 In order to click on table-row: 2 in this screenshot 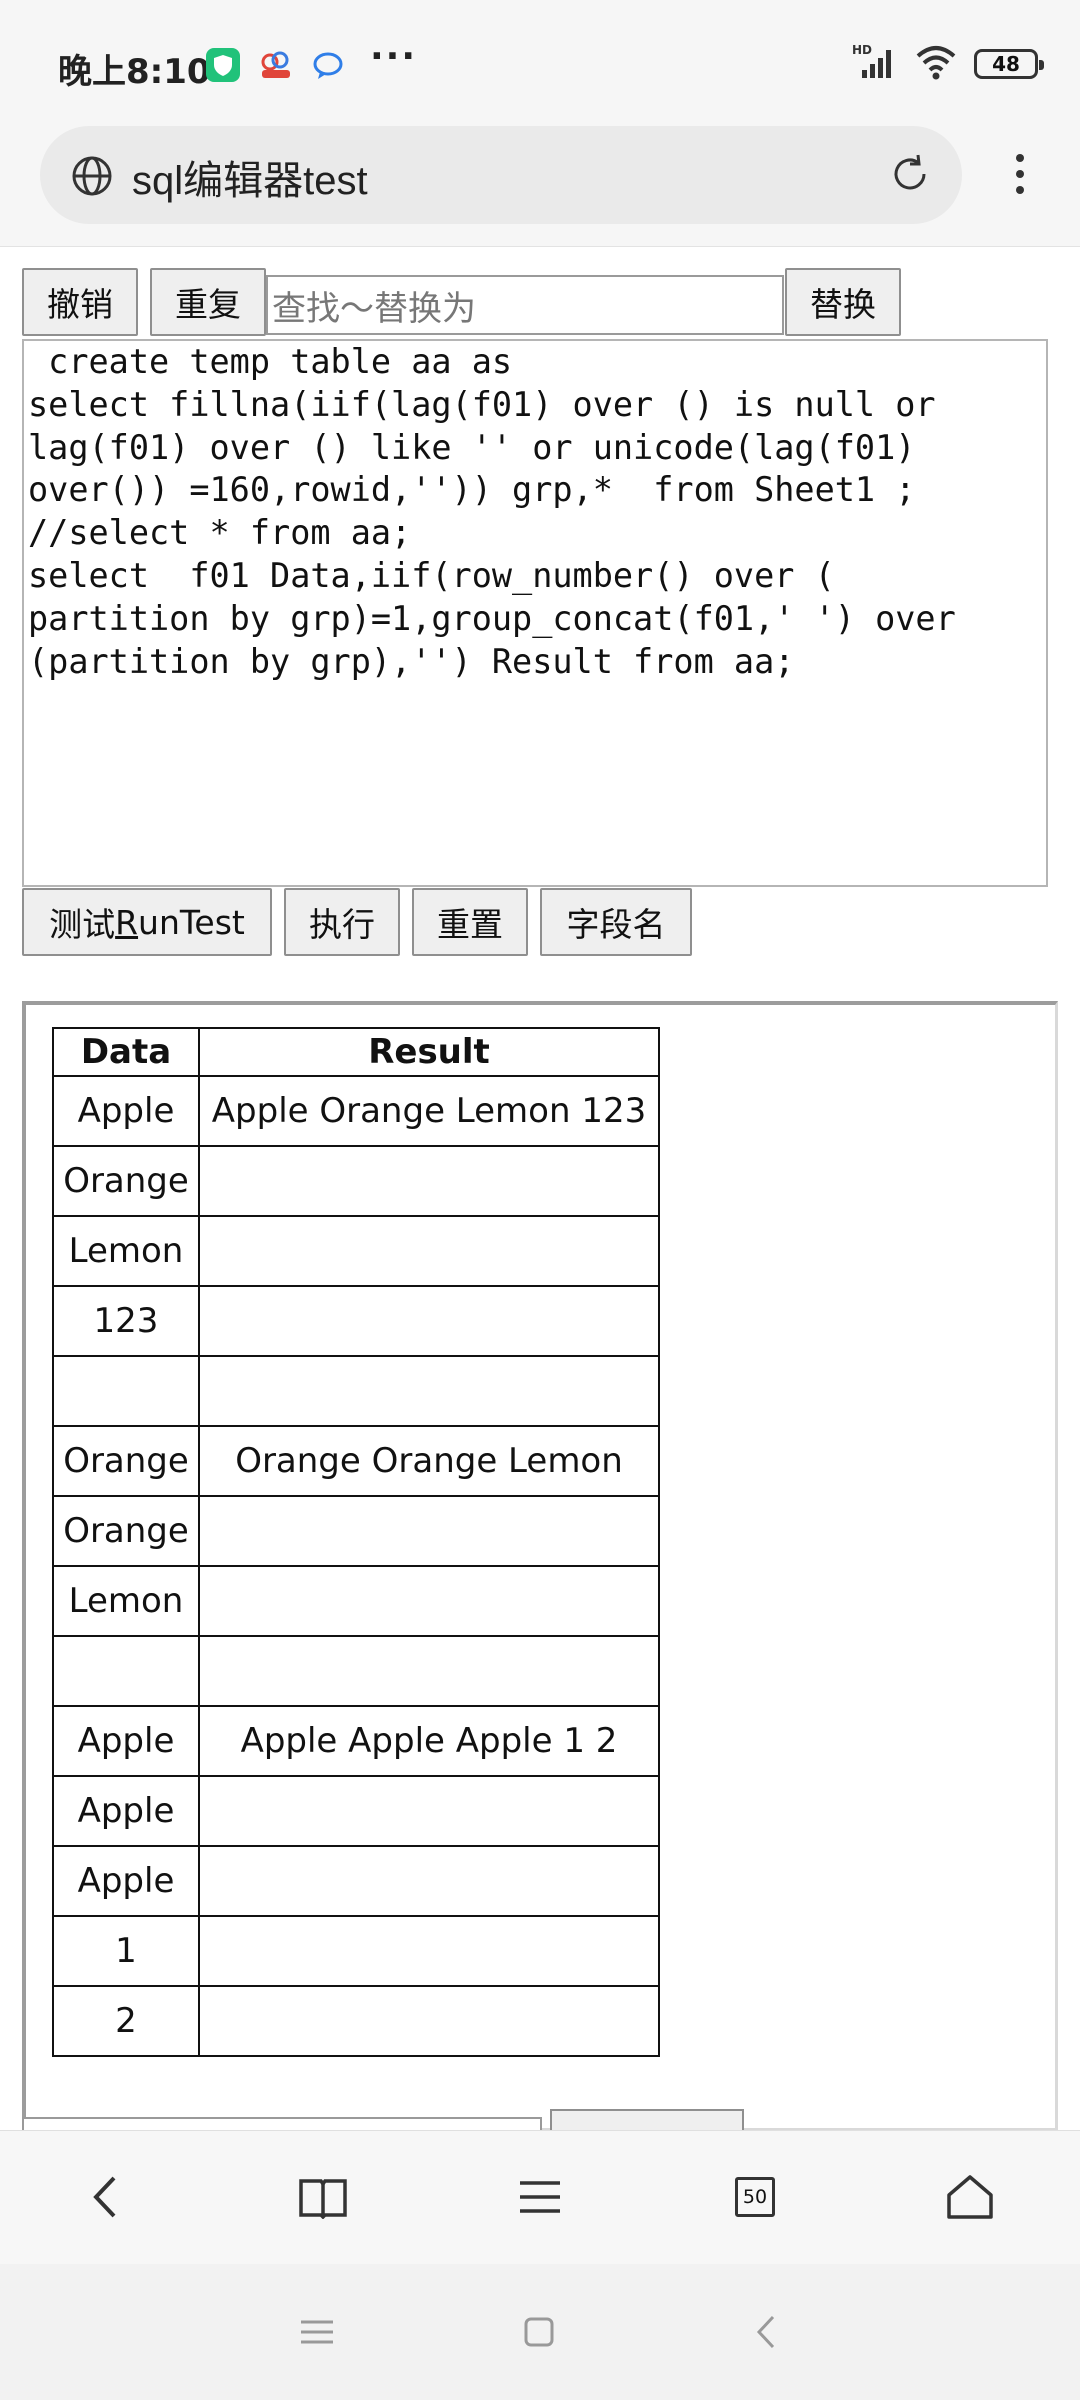, I will do `click(356, 2021)`.